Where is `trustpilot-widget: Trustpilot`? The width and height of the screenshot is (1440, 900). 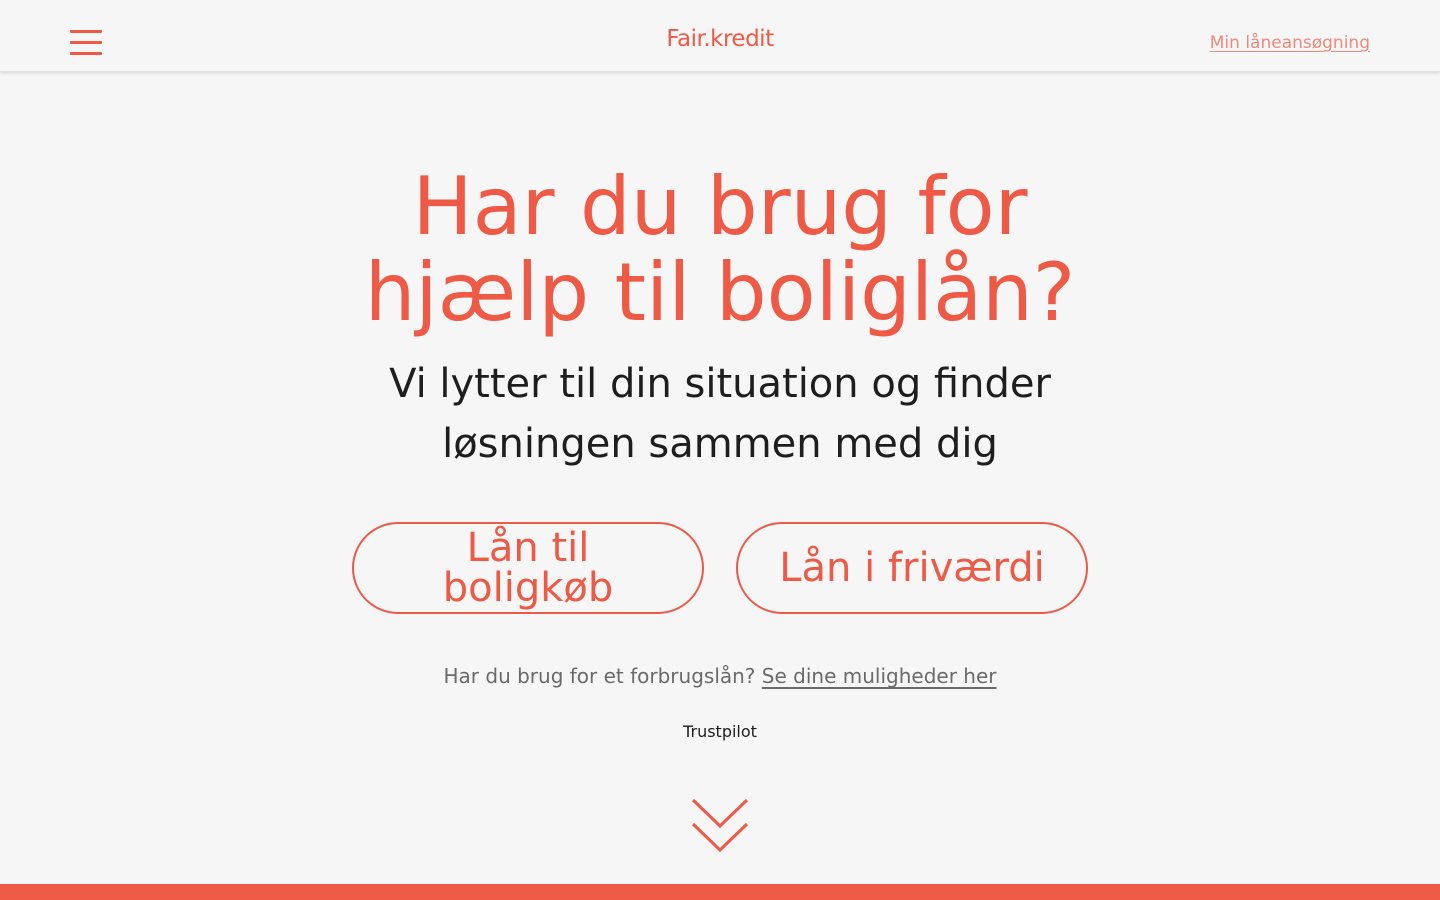 trustpilot-widget: Trustpilot is located at coordinates (720, 731).